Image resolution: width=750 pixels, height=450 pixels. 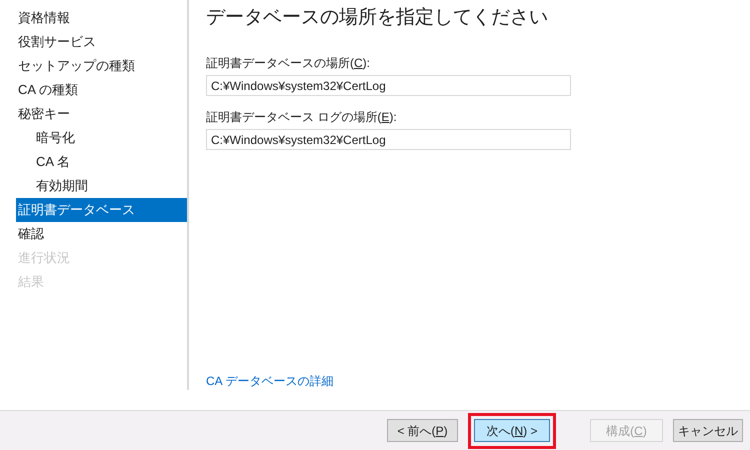 What do you see at coordinates (101, 66) in the screenshot?
I see `sidebar-item: セットアップの種類` at bounding box center [101, 66].